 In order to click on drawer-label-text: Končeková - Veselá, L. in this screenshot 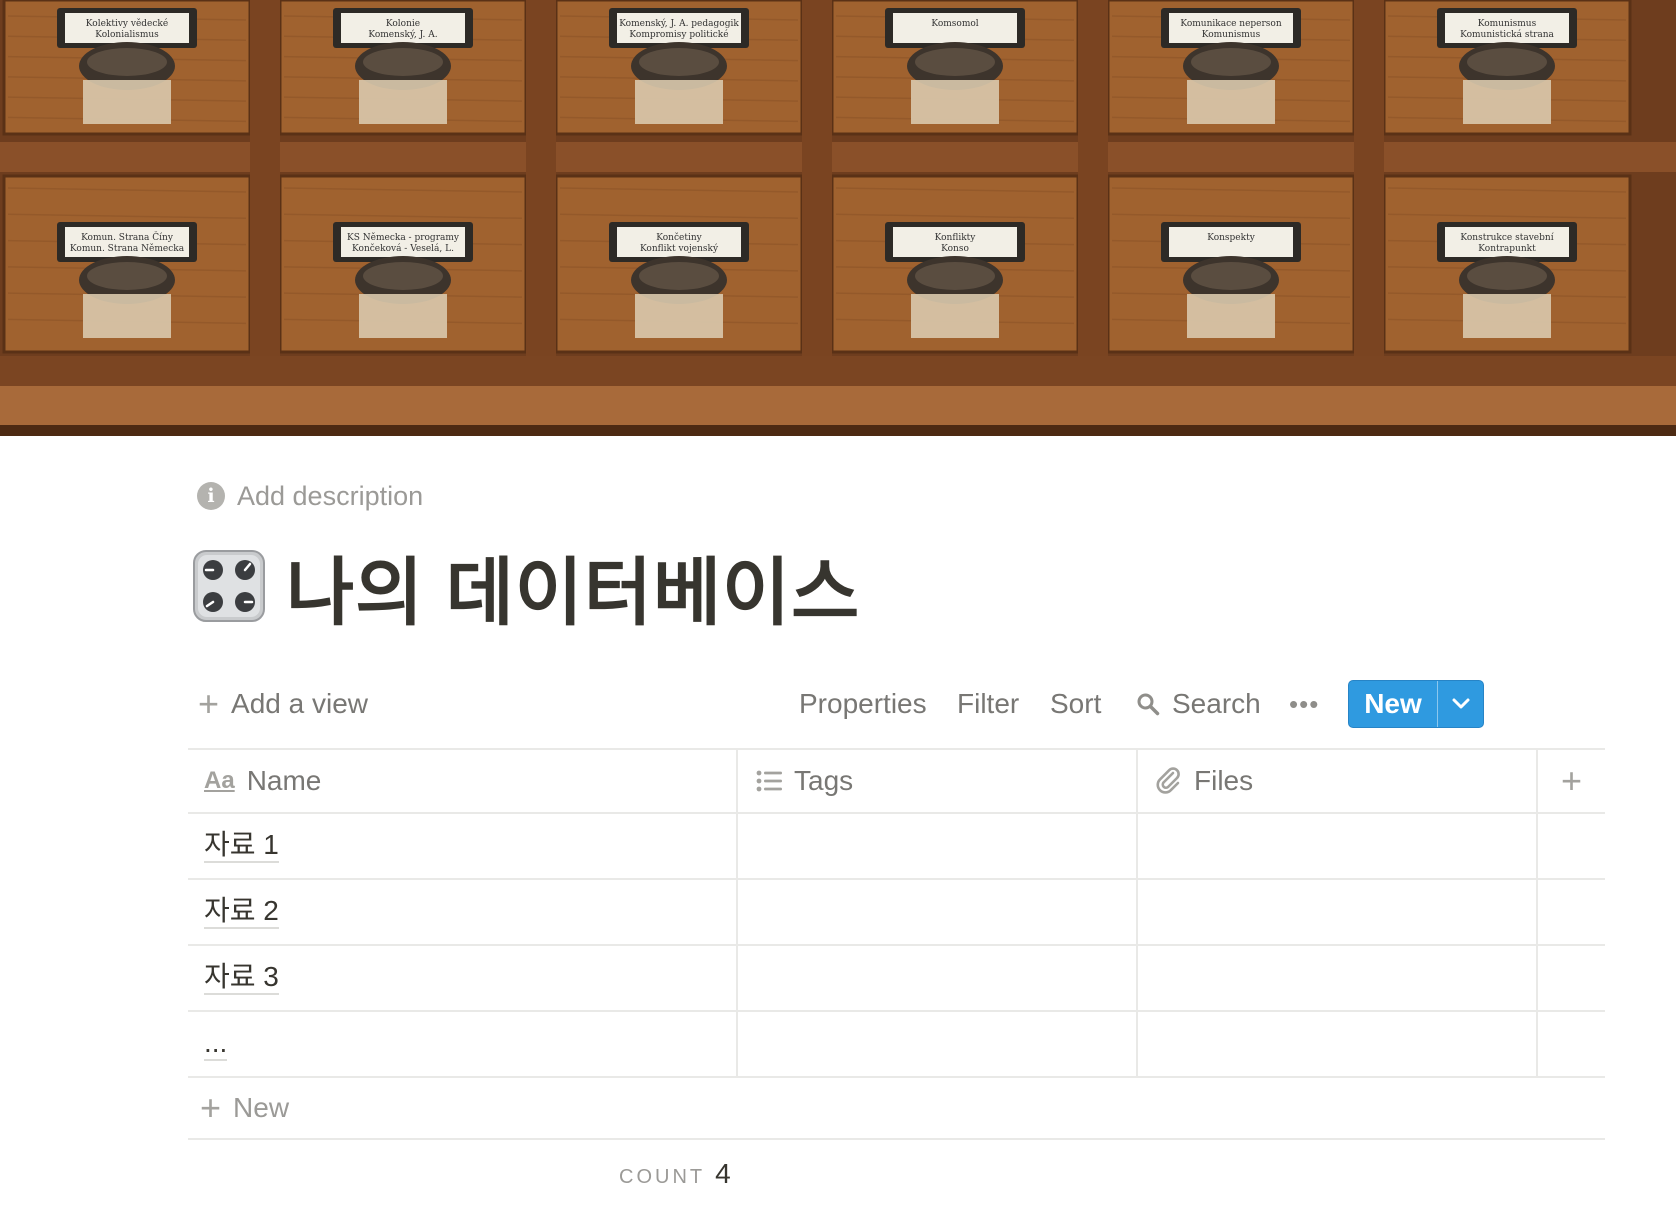, I will do `click(403, 248)`.